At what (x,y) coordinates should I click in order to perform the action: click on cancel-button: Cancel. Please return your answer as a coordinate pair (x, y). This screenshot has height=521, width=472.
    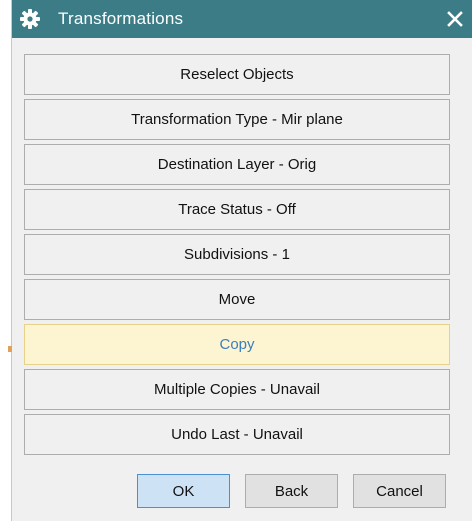
    Looking at the image, I should click on (399, 491).